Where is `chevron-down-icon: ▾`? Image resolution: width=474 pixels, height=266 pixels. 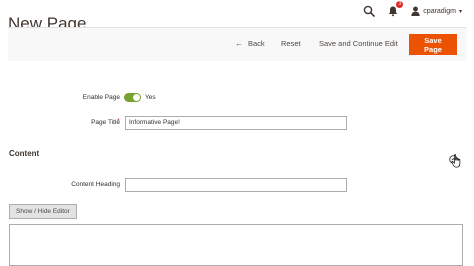 chevron-down-icon: ▾ is located at coordinates (460, 11).